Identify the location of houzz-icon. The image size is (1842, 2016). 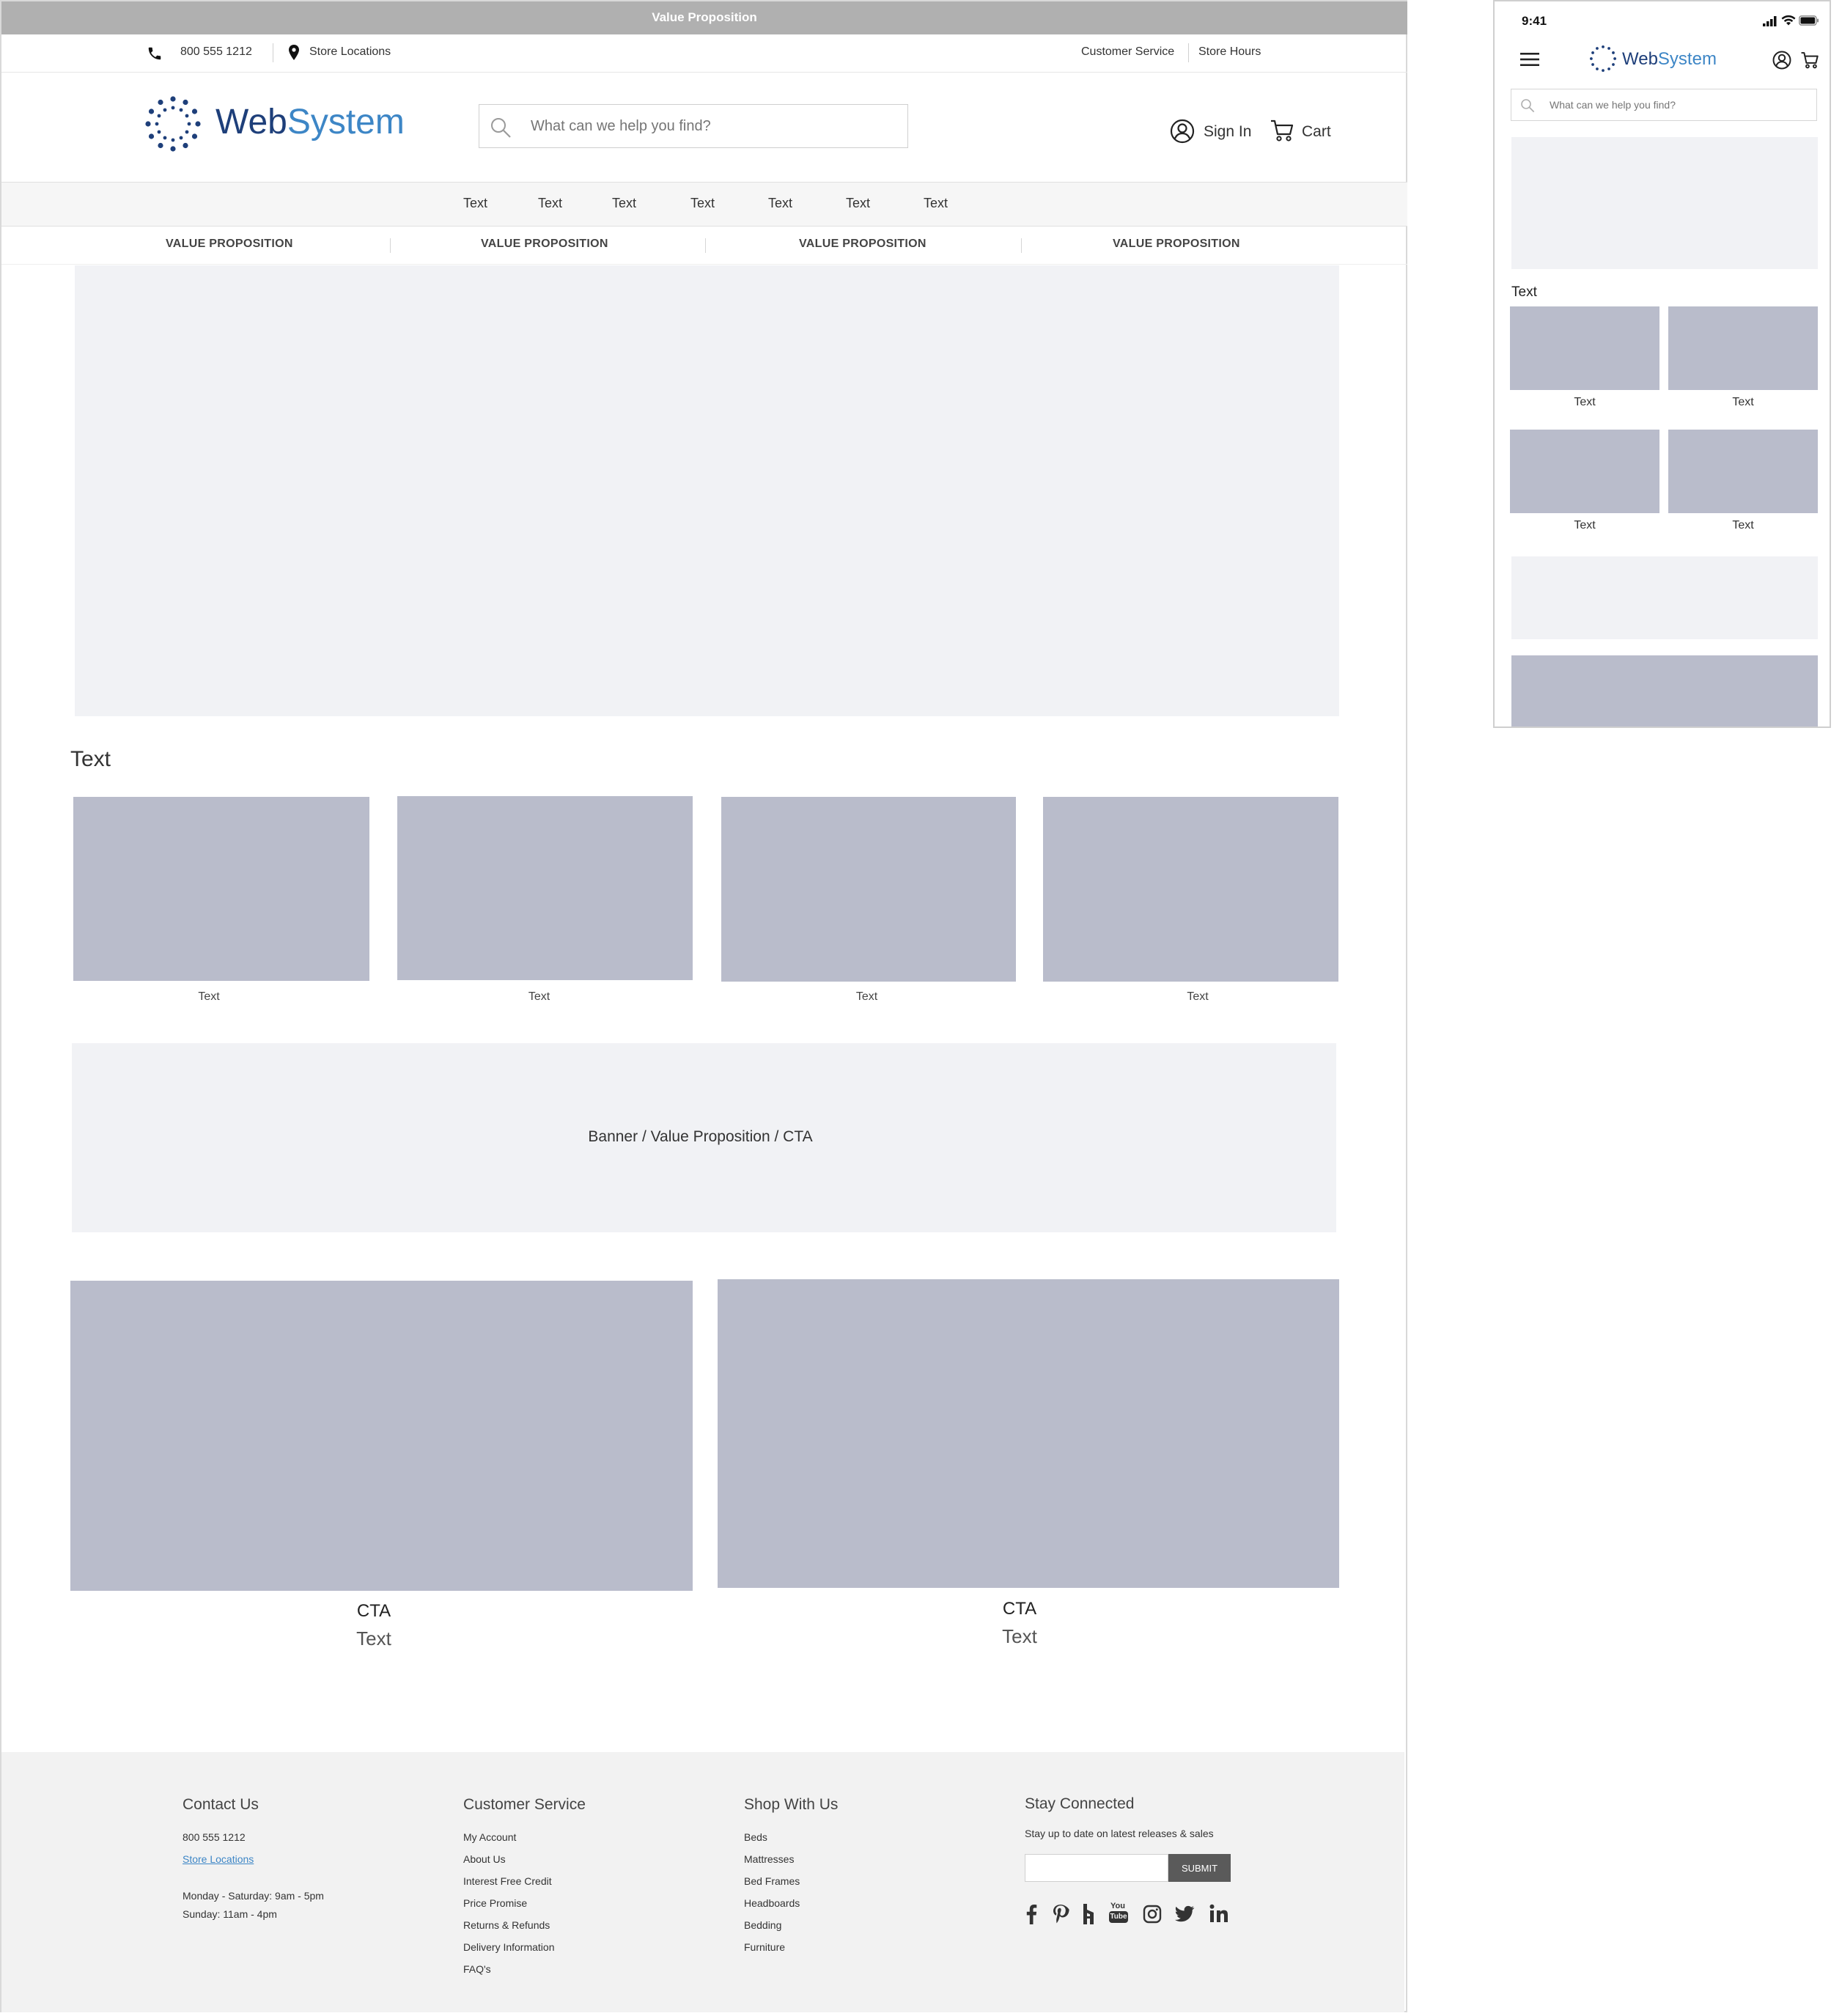
(1088, 1914).